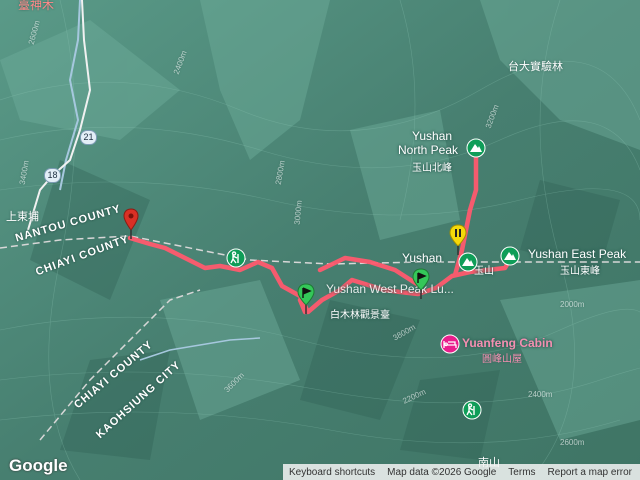  I want to click on google-logo: Google, so click(38, 465).